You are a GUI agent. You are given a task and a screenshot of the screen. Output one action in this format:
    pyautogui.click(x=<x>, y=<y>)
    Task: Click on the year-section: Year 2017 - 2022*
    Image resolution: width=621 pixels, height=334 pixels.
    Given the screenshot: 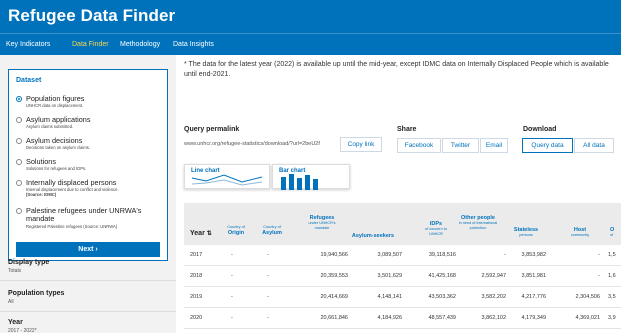 What is the action you would take?
    pyautogui.click(x=22, y=326)
    